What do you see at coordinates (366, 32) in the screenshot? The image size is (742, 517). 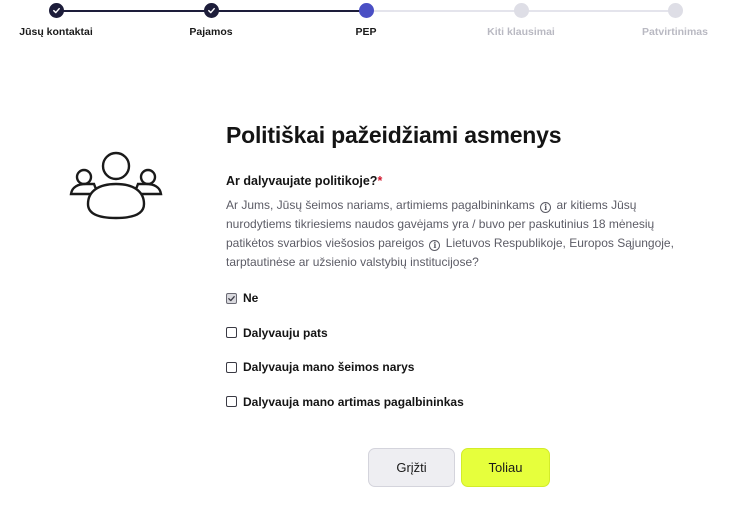 I see `step-label-pep: PEP` at bounding box center [366, 32].